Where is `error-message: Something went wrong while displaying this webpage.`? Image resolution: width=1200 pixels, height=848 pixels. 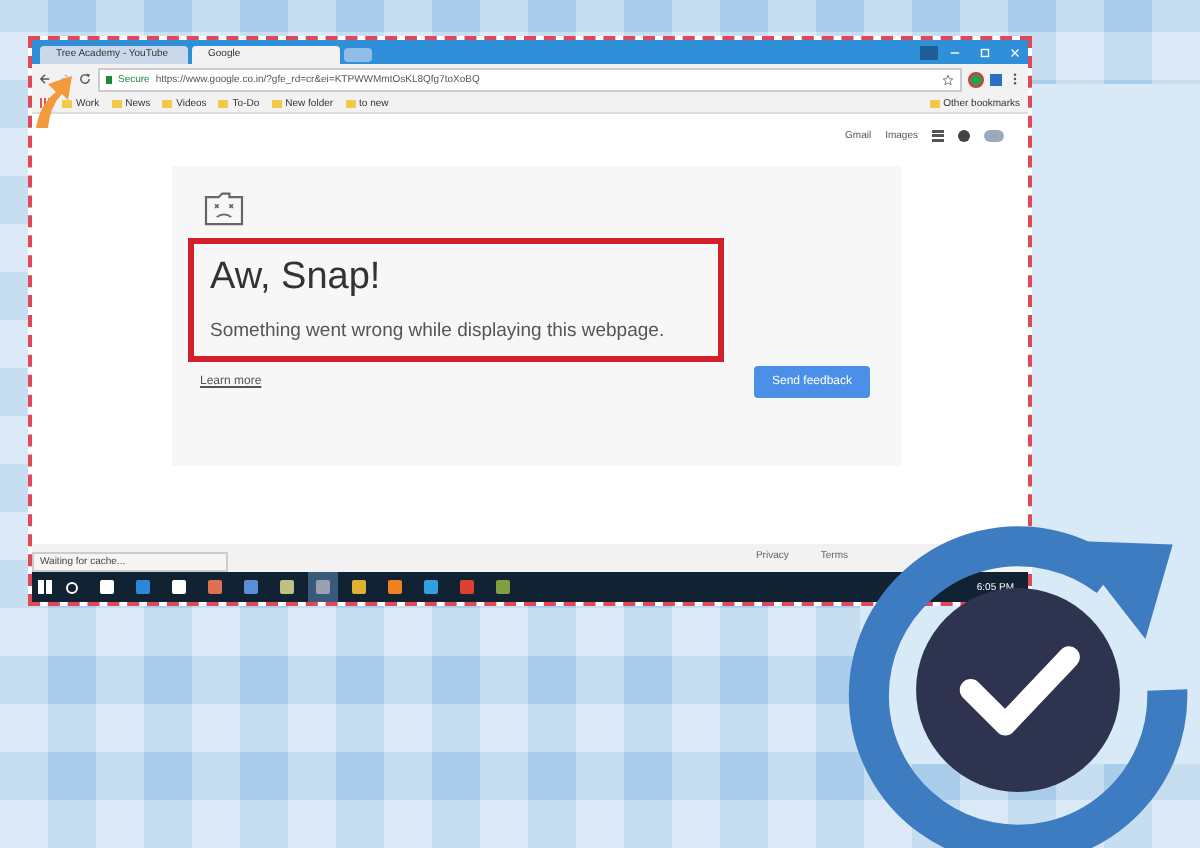 error-message: Something went wrong while displaying this webpage. is located at coordinates (438, 331).